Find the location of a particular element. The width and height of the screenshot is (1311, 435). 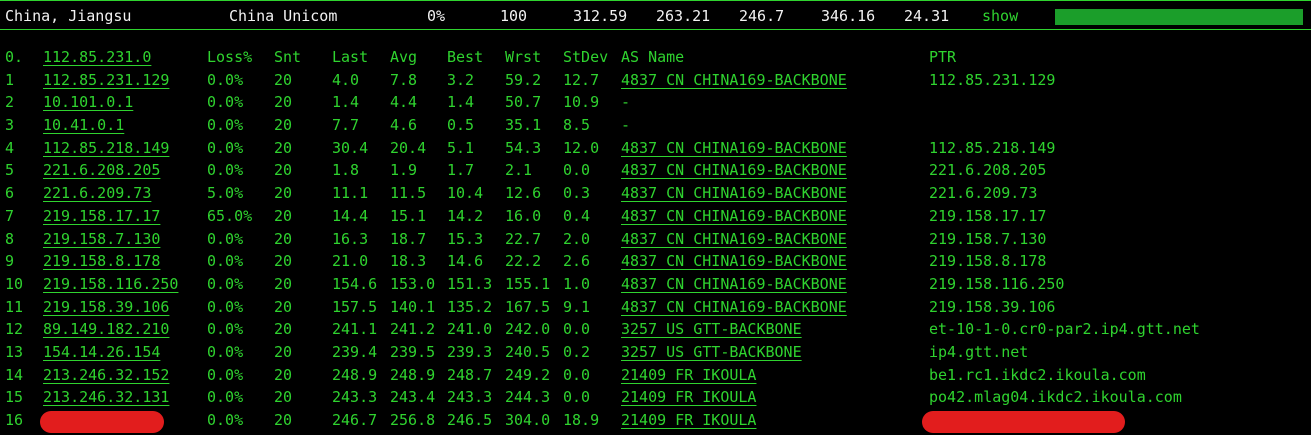

hop-as-name: - is located at coordinates (626, 102).